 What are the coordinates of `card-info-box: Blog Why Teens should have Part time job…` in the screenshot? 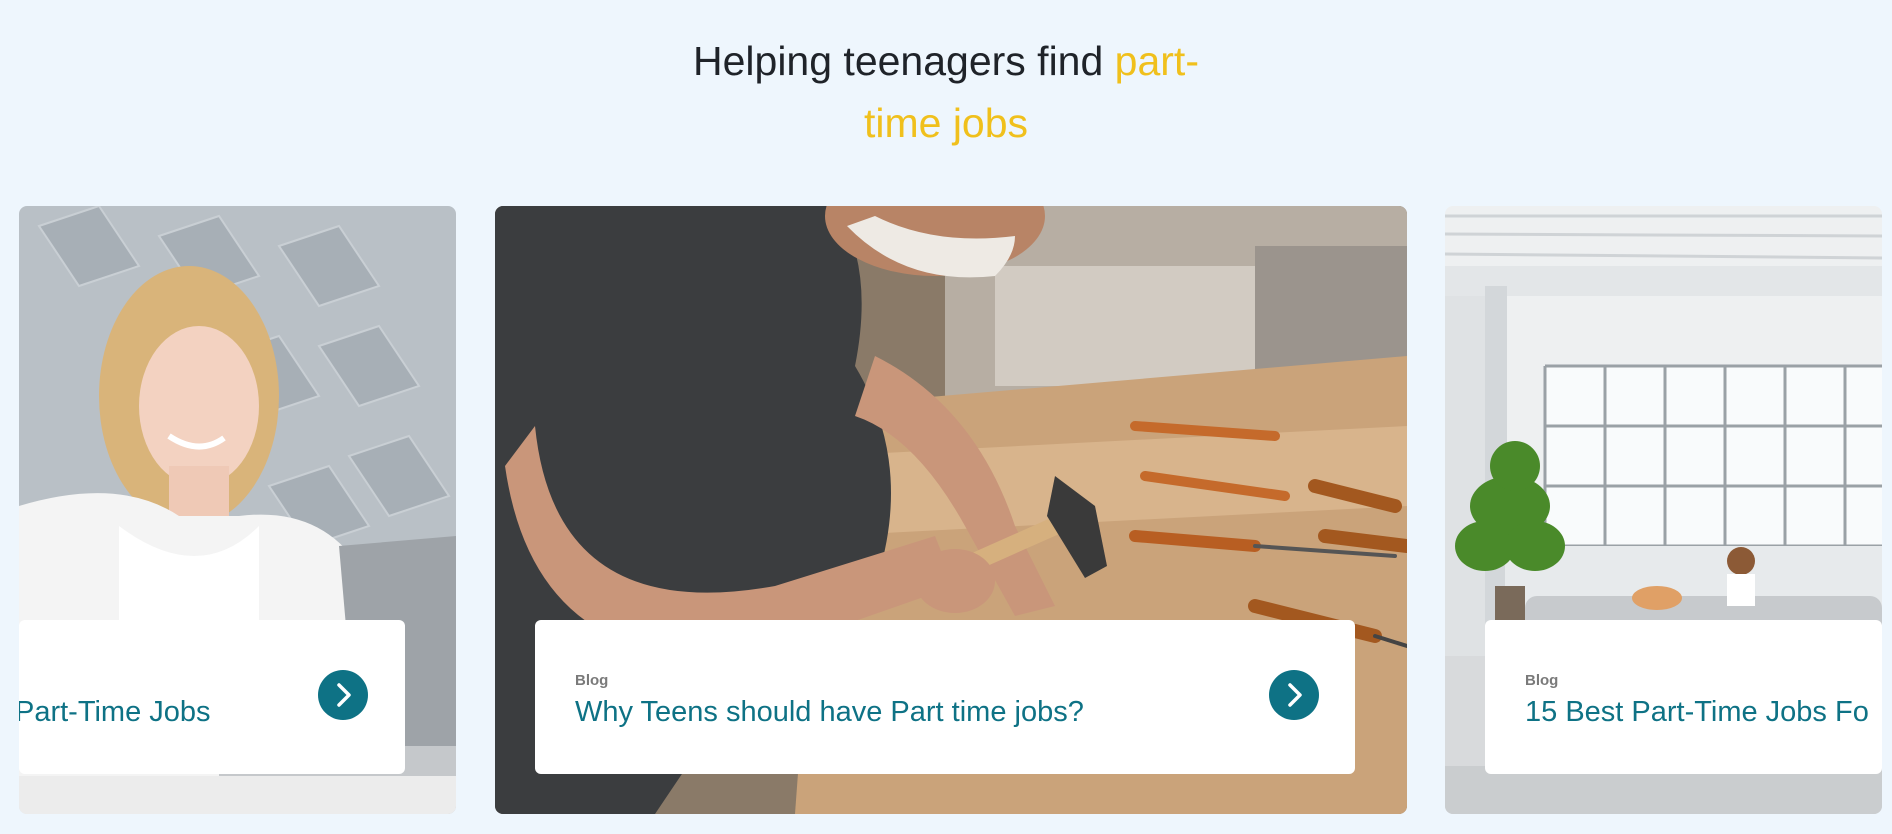 It's located at (945, 697).